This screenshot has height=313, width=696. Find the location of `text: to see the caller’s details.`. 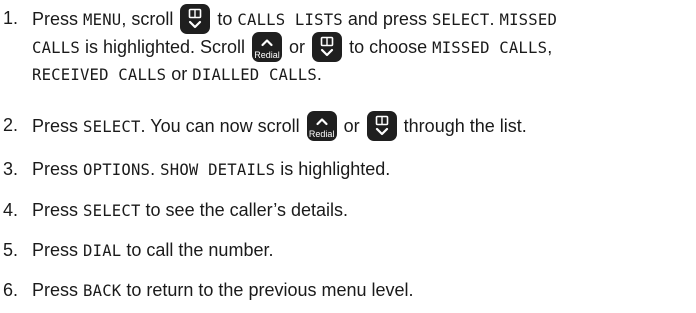

text: to see the caller’s details. is located at coordinates (244, 210).